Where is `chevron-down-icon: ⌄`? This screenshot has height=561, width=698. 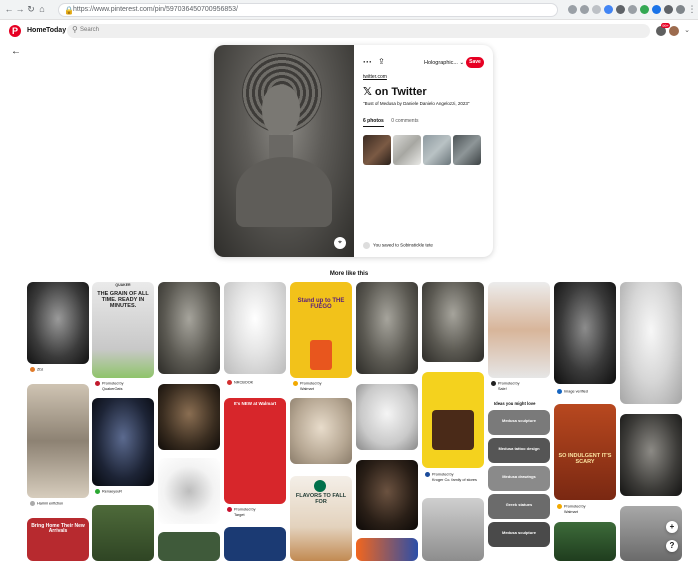
chevron-down-icon: ⌄ is located at coordinates (687, 31).